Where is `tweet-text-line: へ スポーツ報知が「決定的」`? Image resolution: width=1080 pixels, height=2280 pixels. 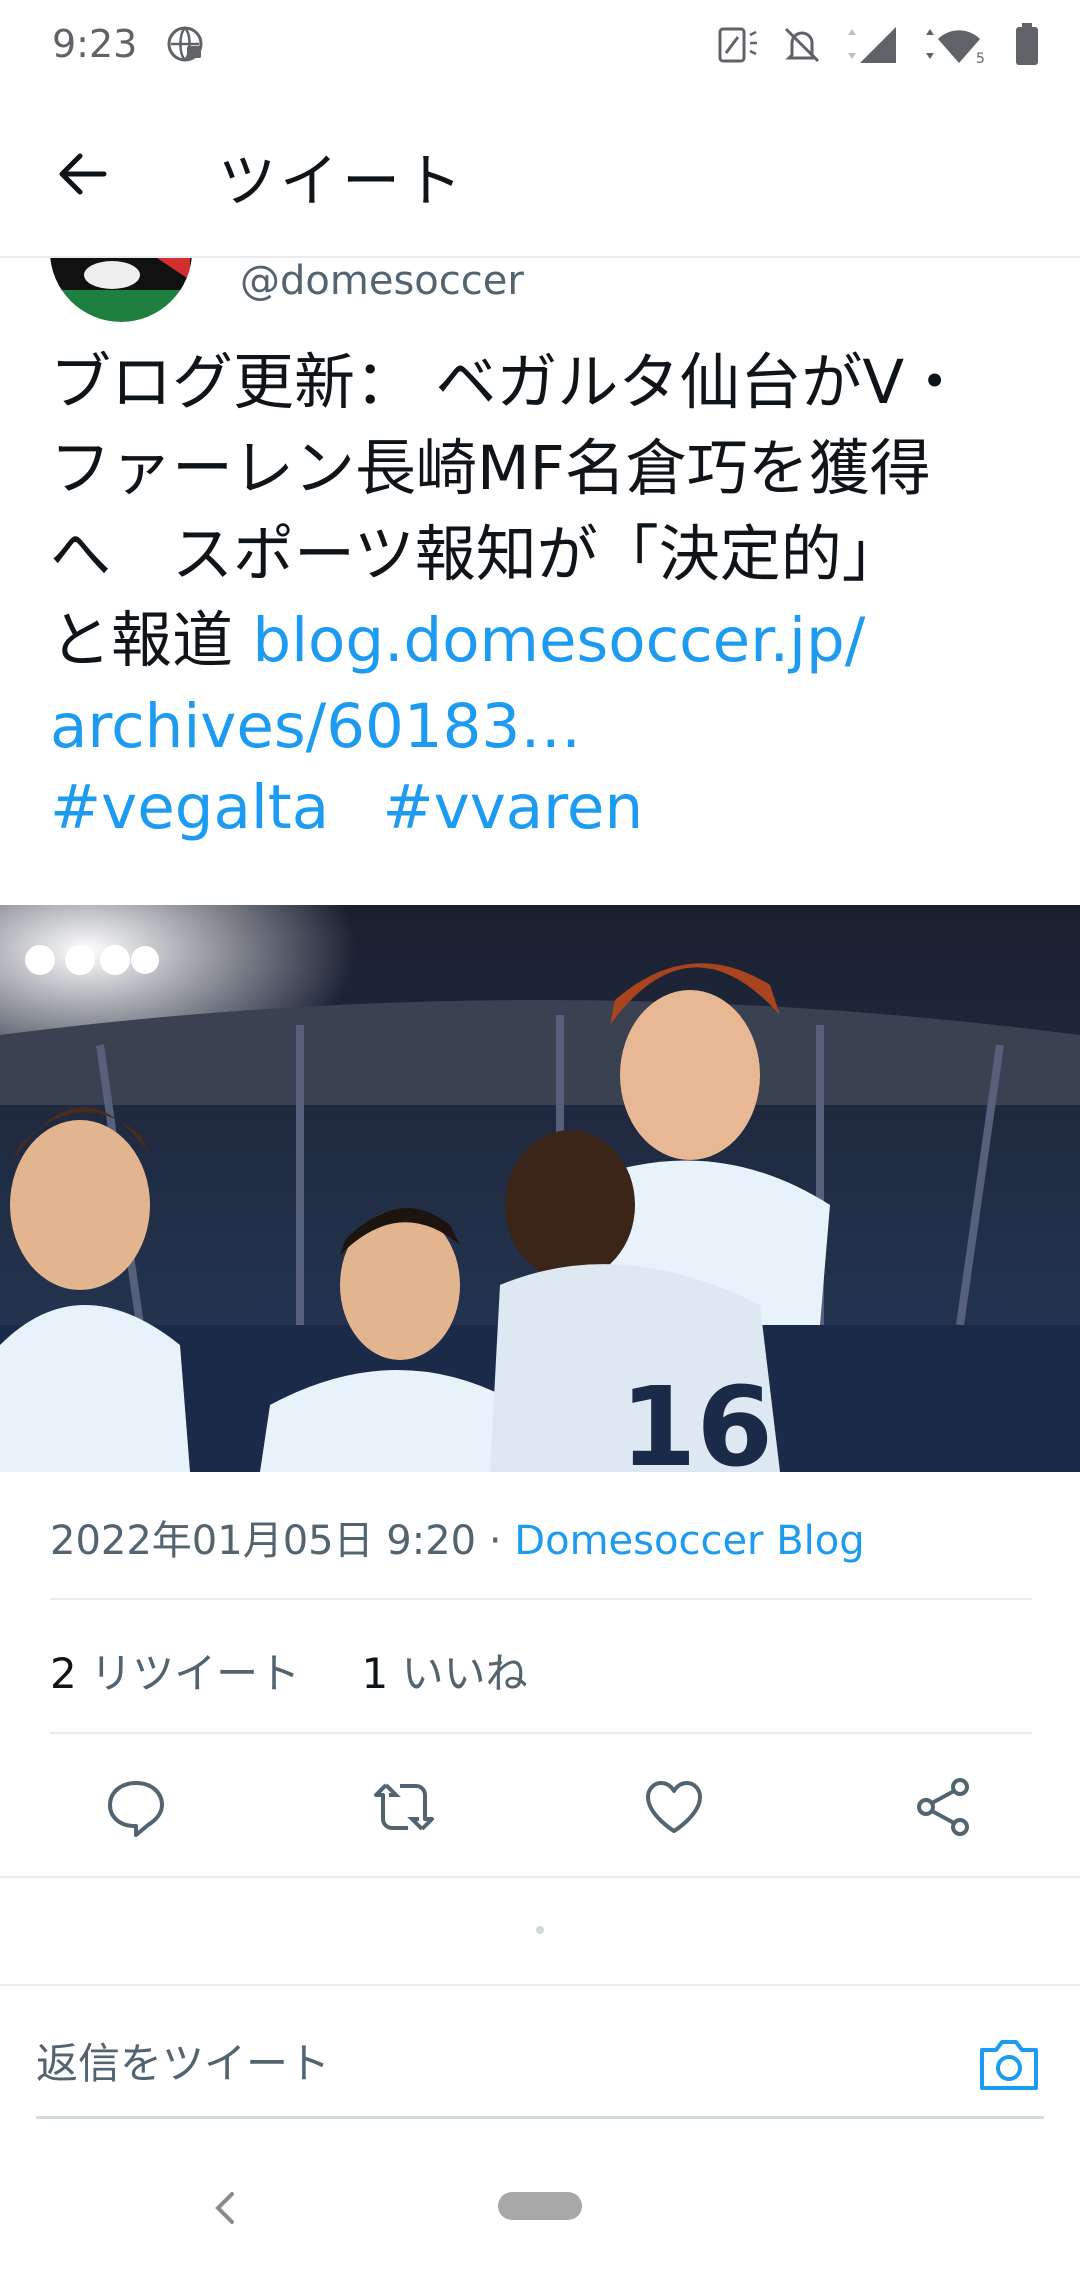
tweet-text-line: へ スポーツ報知が「決定的」 is located at coordinates (476, 554).